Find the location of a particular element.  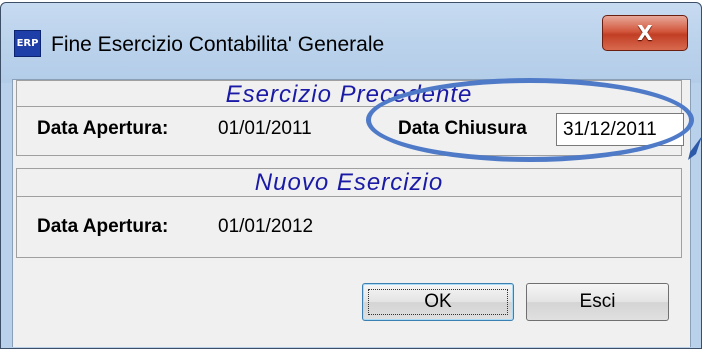

esci-button-label: Esci is located at coordinates (597, 301).